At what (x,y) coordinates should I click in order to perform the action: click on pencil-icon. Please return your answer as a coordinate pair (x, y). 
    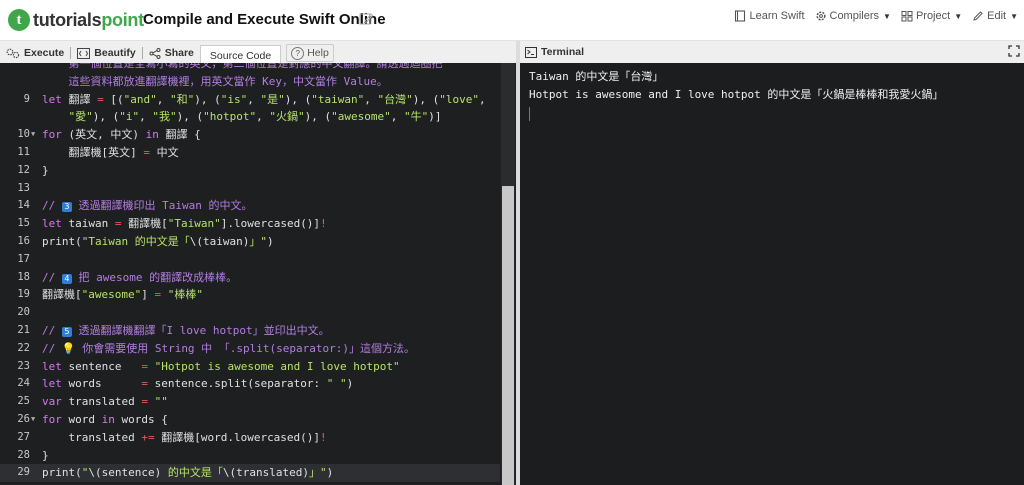
    Looking at the image, I should click on (978, 16).